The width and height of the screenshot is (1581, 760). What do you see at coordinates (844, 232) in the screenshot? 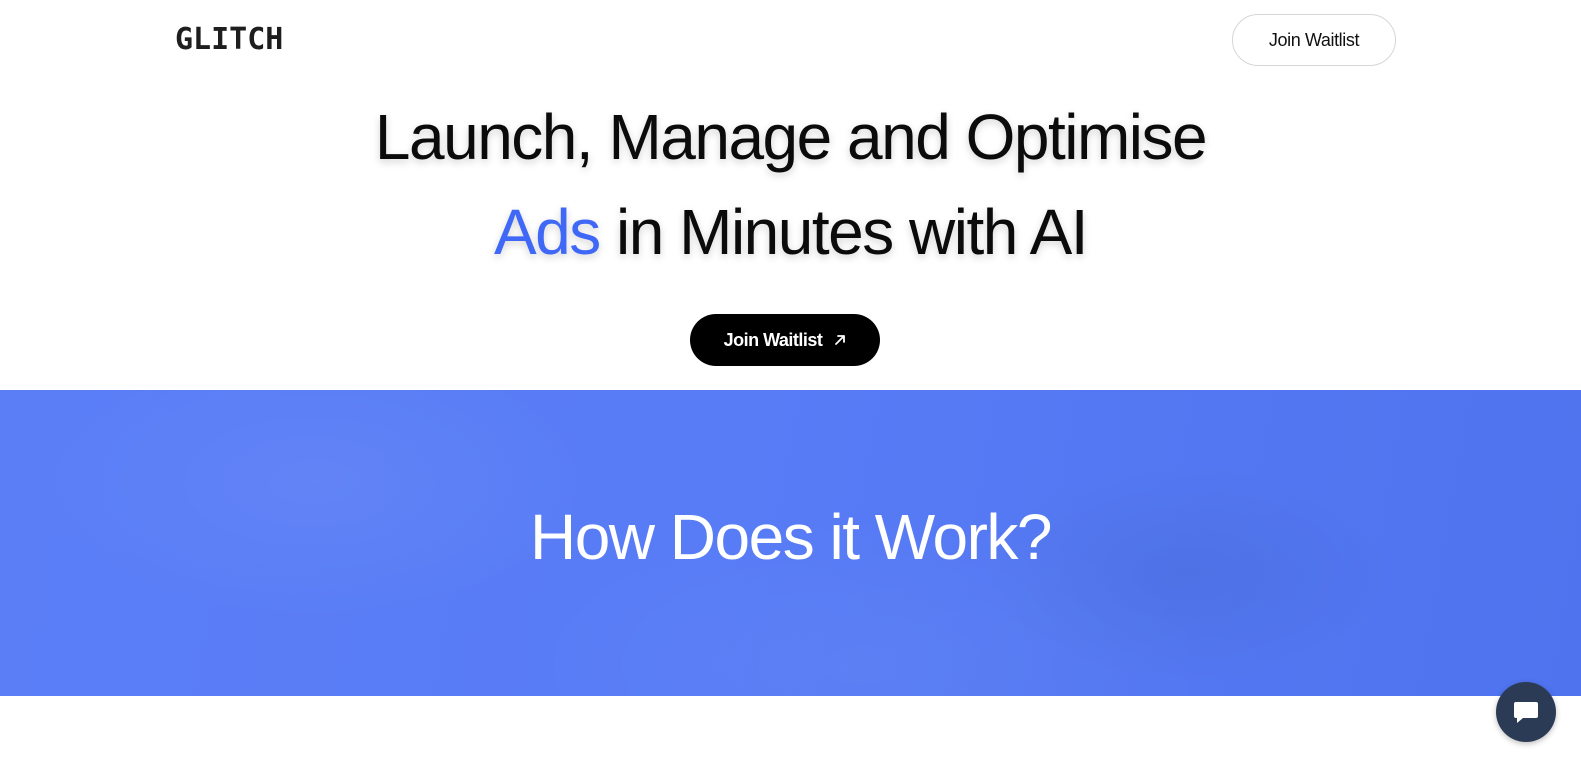
I see `hero-headline-rest: in Minutes with AI` at bounding box center [844, 232].